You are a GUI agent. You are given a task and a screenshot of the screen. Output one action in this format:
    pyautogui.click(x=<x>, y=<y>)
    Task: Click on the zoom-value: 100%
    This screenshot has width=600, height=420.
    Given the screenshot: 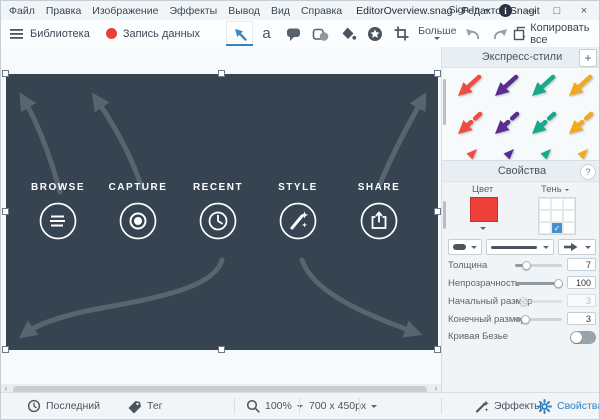 What is the action you would take?
    pyautogui.click(x=278, y=406)
    